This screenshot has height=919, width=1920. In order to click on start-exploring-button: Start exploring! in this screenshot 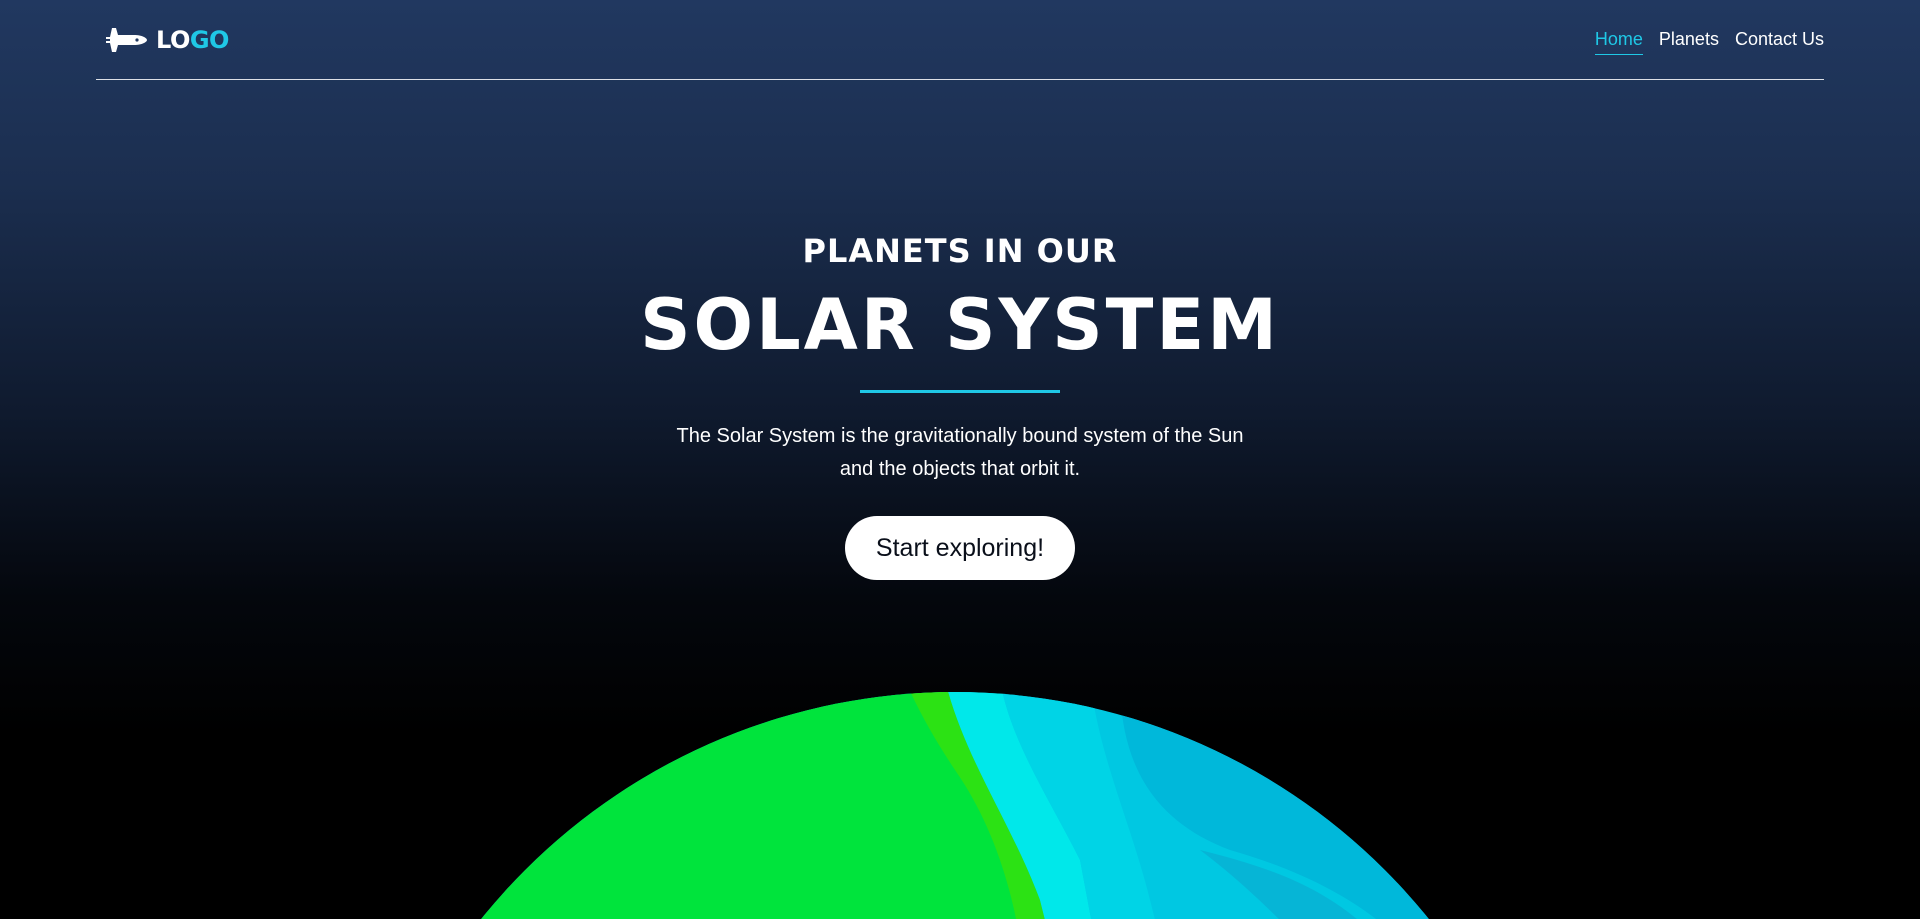, I will do `click(960, 548)`.